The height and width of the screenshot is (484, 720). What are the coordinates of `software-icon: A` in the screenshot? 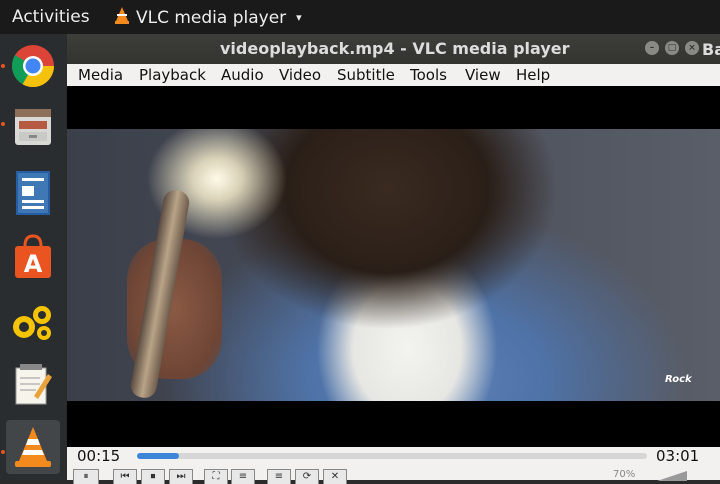 It's located at (33, 257).